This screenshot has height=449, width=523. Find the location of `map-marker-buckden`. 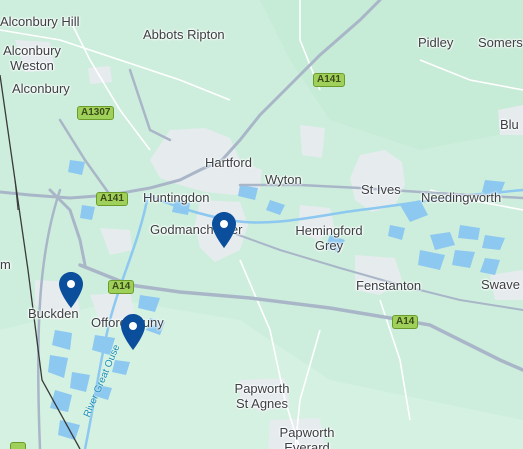

map-marker-buckden is located at coordinates (71, 290).